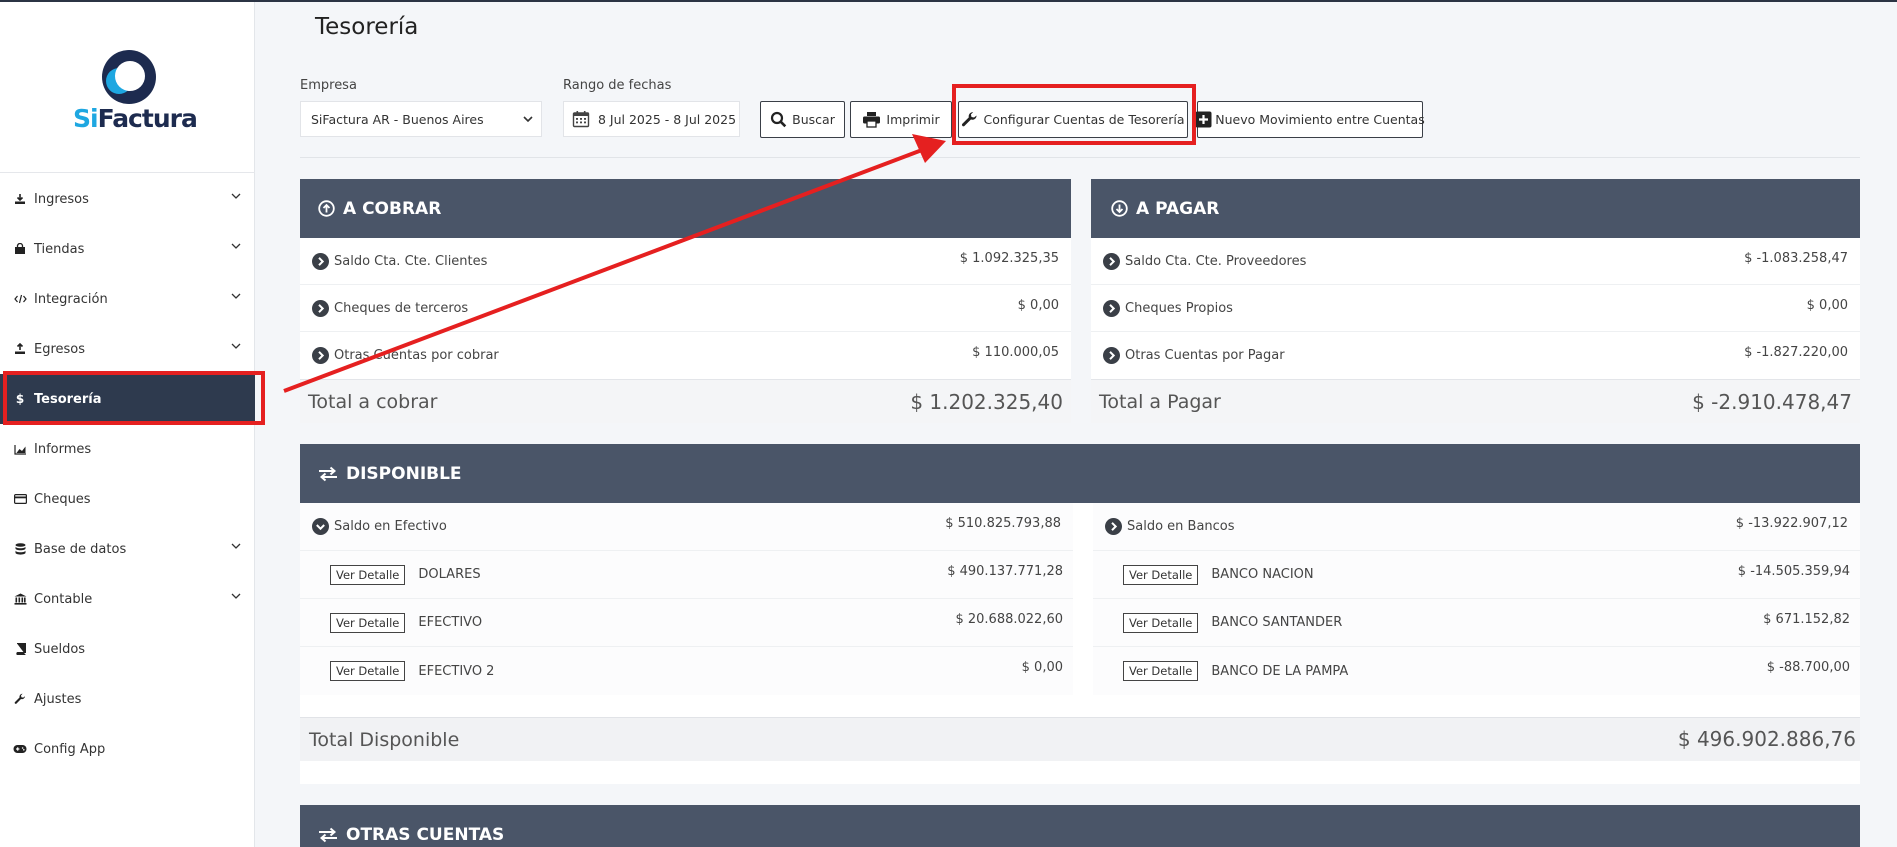  Describe the element at coordinates (127, 549) in the screenshot. I see `sidebar-item-base-de-datos: Base de datos` at that location.